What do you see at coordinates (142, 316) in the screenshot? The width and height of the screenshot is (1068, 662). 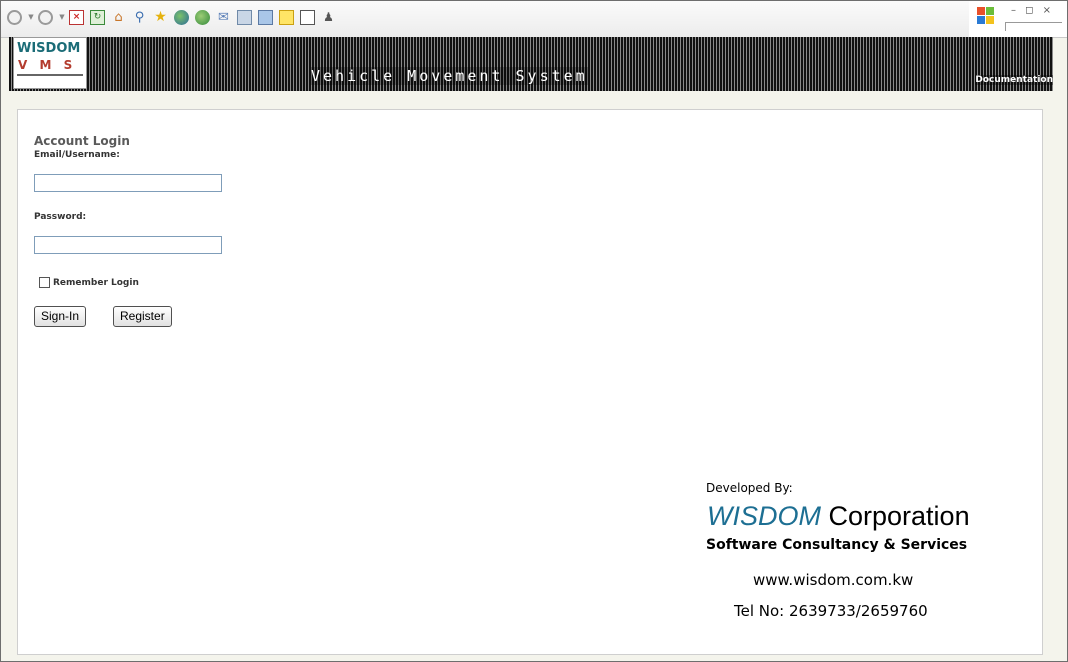 I see `register-button: Register` at bounding box center [142, 316].